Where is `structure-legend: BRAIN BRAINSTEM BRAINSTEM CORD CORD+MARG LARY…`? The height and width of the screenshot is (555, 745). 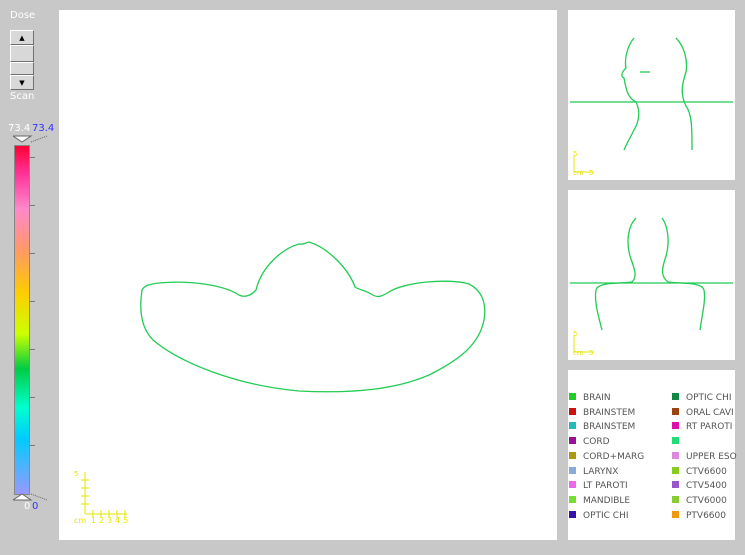 structure-legend: BRAIN BRAINSTEM BRAINSTEM CORD CORD+MARG LARY… is located at coordinates (652, 455).